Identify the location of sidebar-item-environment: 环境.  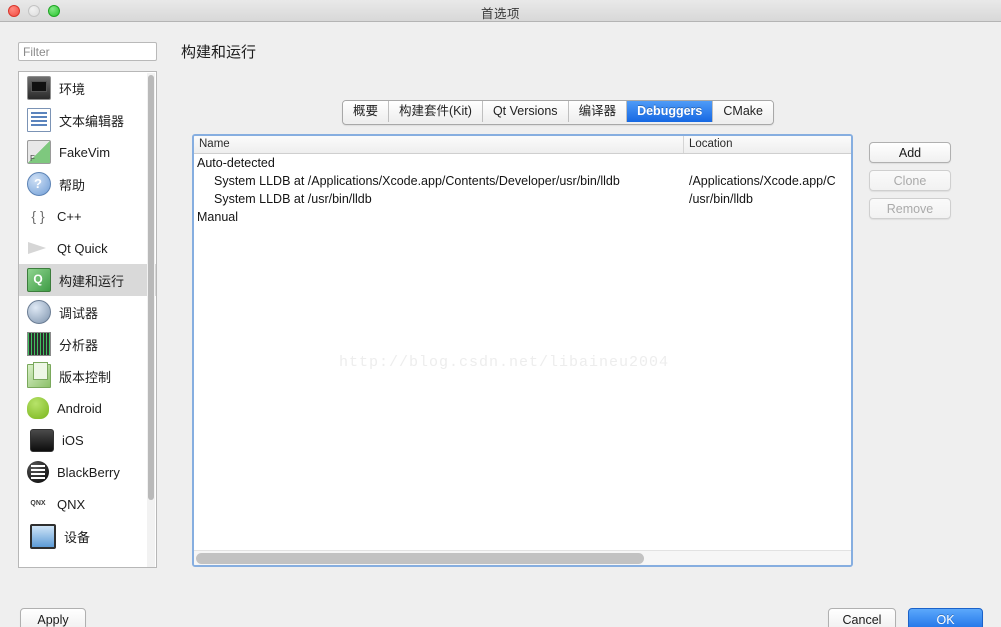
(87, 88).